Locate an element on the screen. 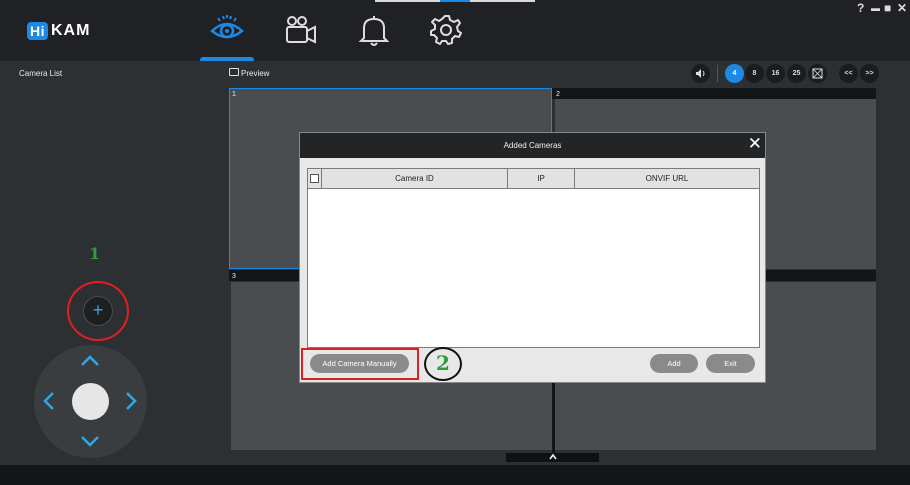  close-window-button: ✕ is located at coordinates (902, 8).